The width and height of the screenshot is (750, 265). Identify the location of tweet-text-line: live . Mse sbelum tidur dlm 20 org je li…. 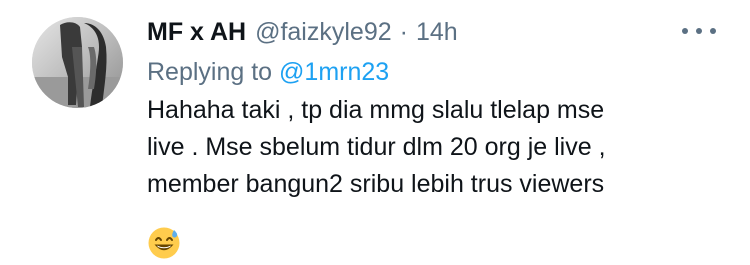
(376, 147).